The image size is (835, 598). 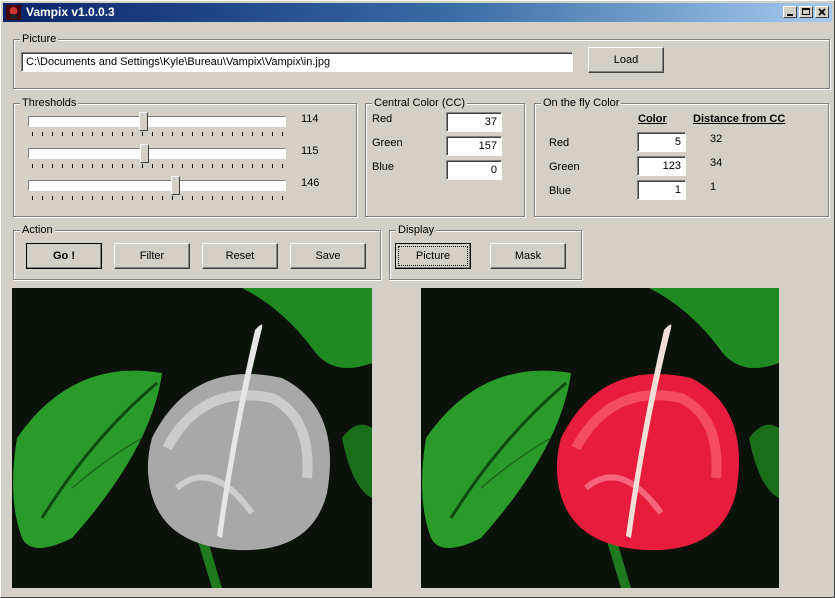 I want to click on display-group-label: Display, so click(x=416, y=230).